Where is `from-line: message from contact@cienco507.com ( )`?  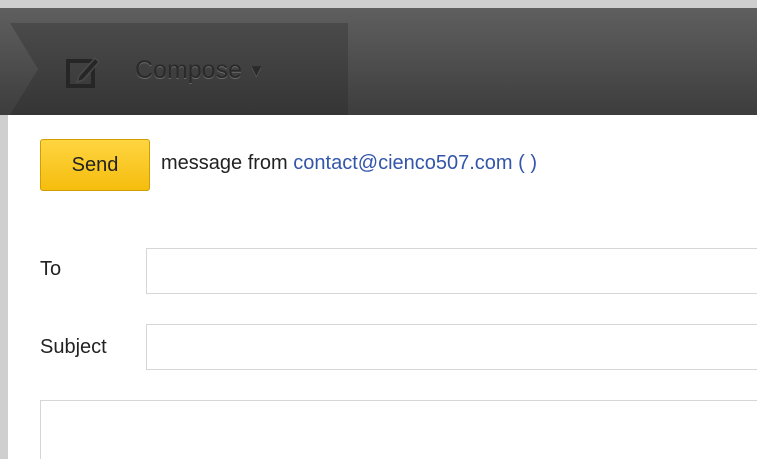 from-line: message from contact@cienco507.com ( ) is located at coordinates (349, 163).